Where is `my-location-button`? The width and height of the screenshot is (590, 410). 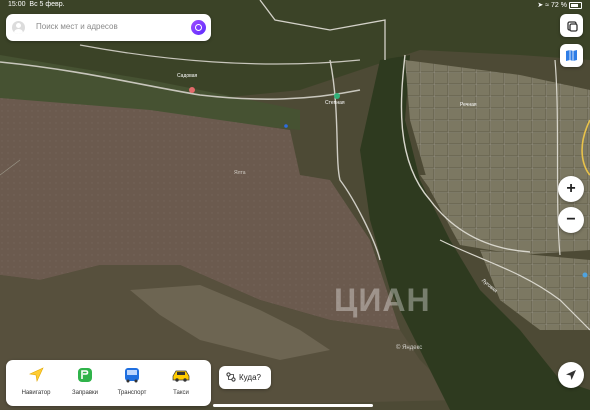 my-location-button is located at coordinates (571, 375).